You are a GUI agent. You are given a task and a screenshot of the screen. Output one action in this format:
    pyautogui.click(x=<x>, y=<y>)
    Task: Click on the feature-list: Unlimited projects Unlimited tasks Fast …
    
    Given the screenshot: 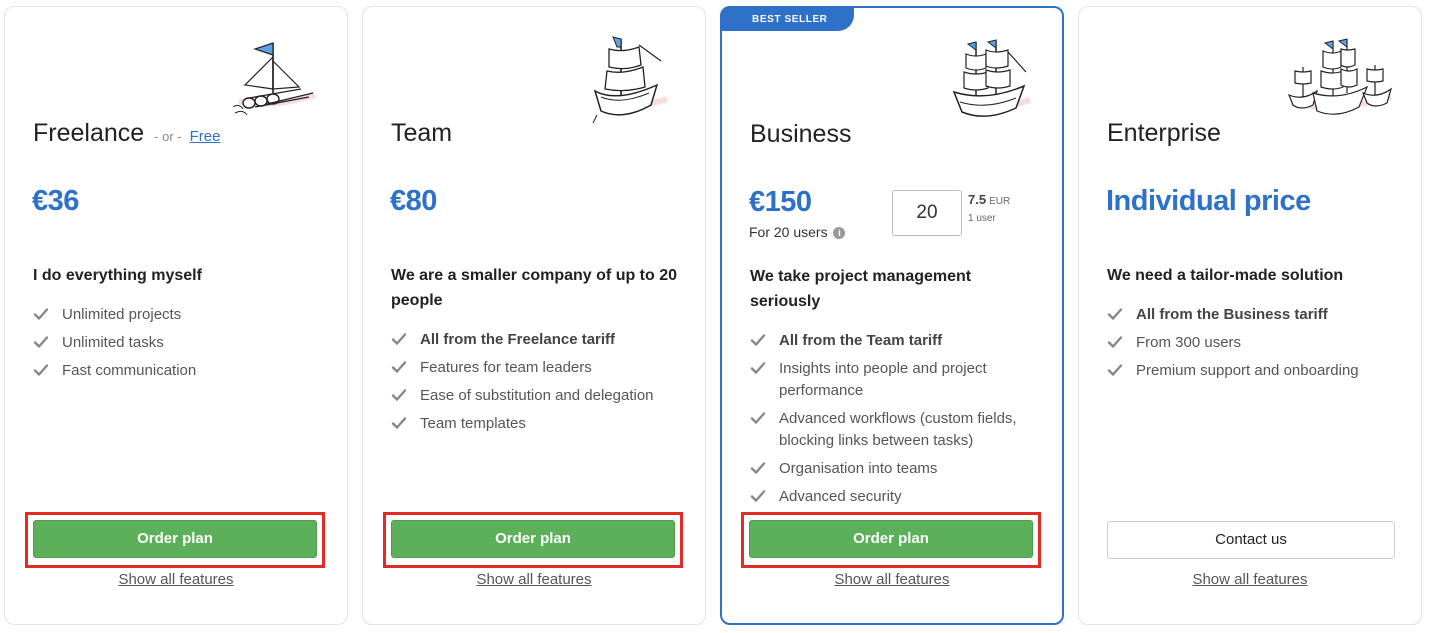 What is the action you would take?
    pyautogui.click(x=183, y=346)
    